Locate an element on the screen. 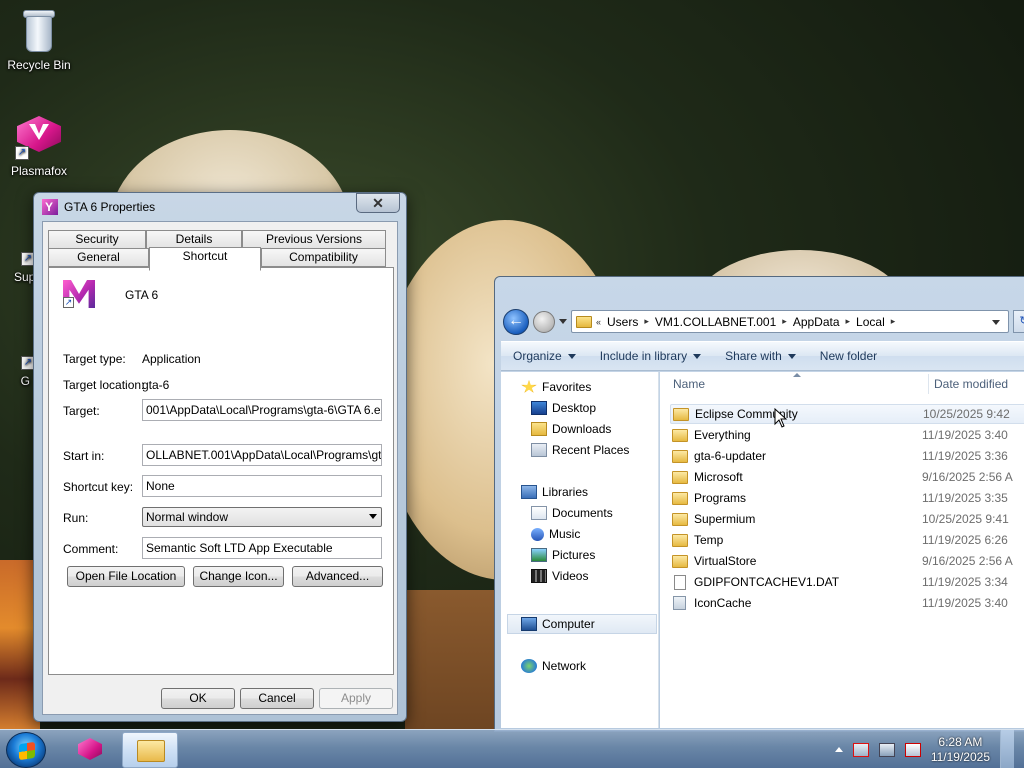  nav-pictures: Pictures is located at coordinates (563, 555).